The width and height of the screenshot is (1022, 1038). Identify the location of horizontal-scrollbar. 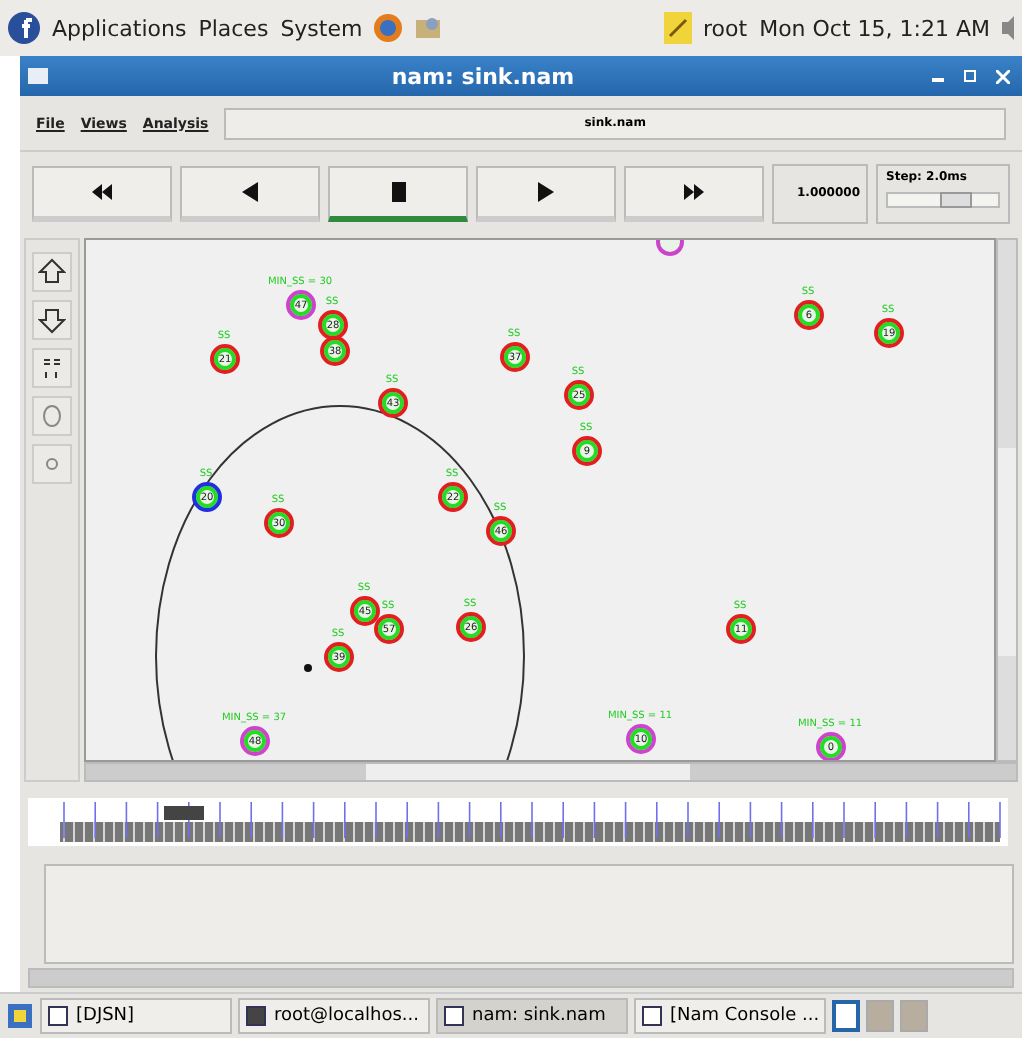
(551, 772).